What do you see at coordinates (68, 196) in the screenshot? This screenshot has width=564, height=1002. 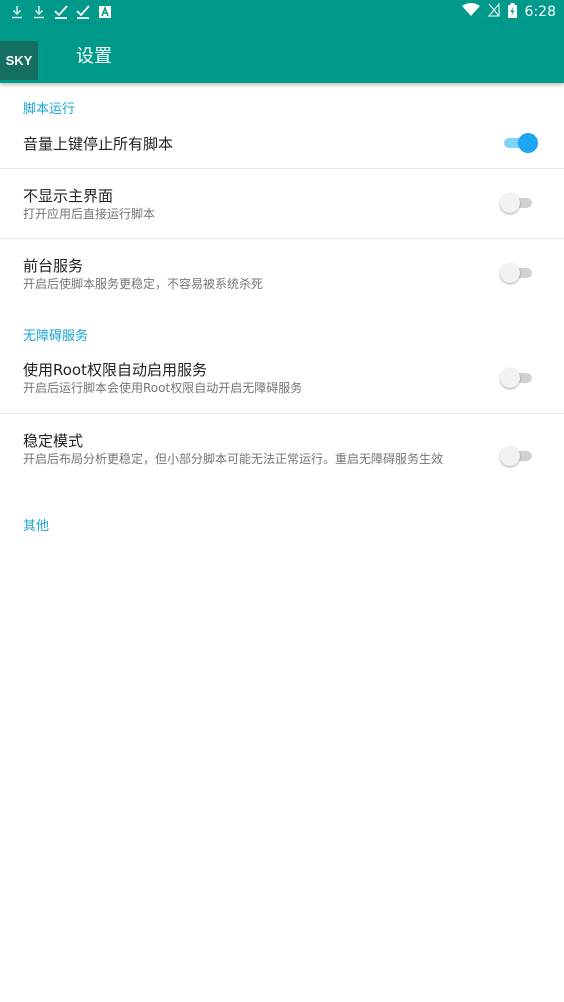 I see `setting-title: 不显示主界面` at bounding box center [68, 196].